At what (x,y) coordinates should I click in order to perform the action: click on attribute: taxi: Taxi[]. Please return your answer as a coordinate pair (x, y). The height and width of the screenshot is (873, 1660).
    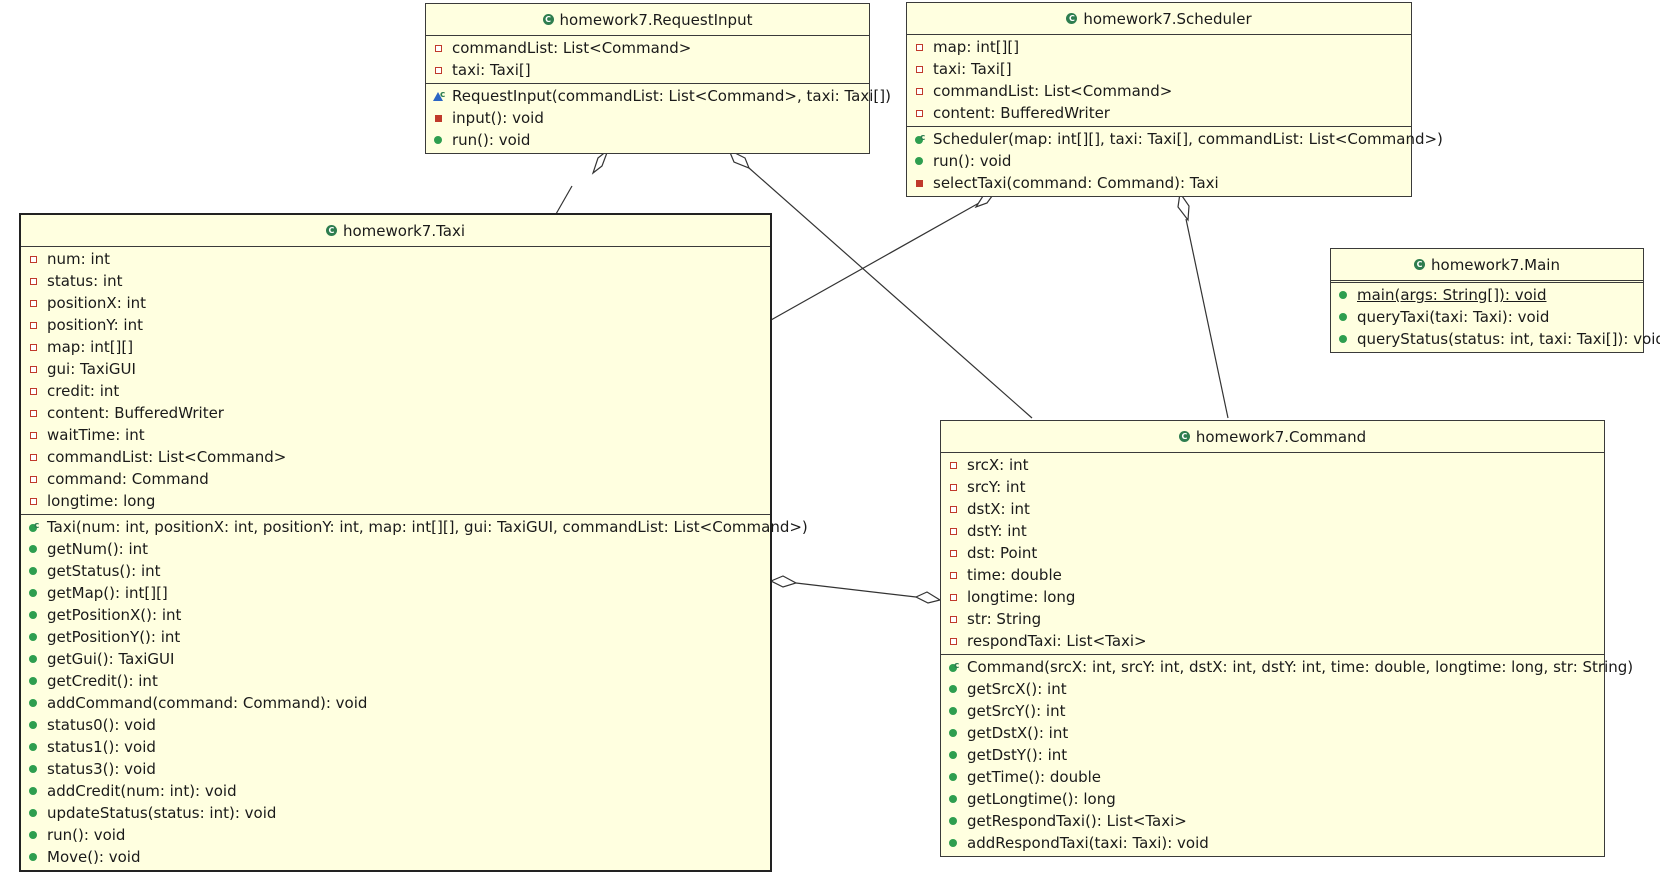
    Looking at the image, I should click on (491, 70).